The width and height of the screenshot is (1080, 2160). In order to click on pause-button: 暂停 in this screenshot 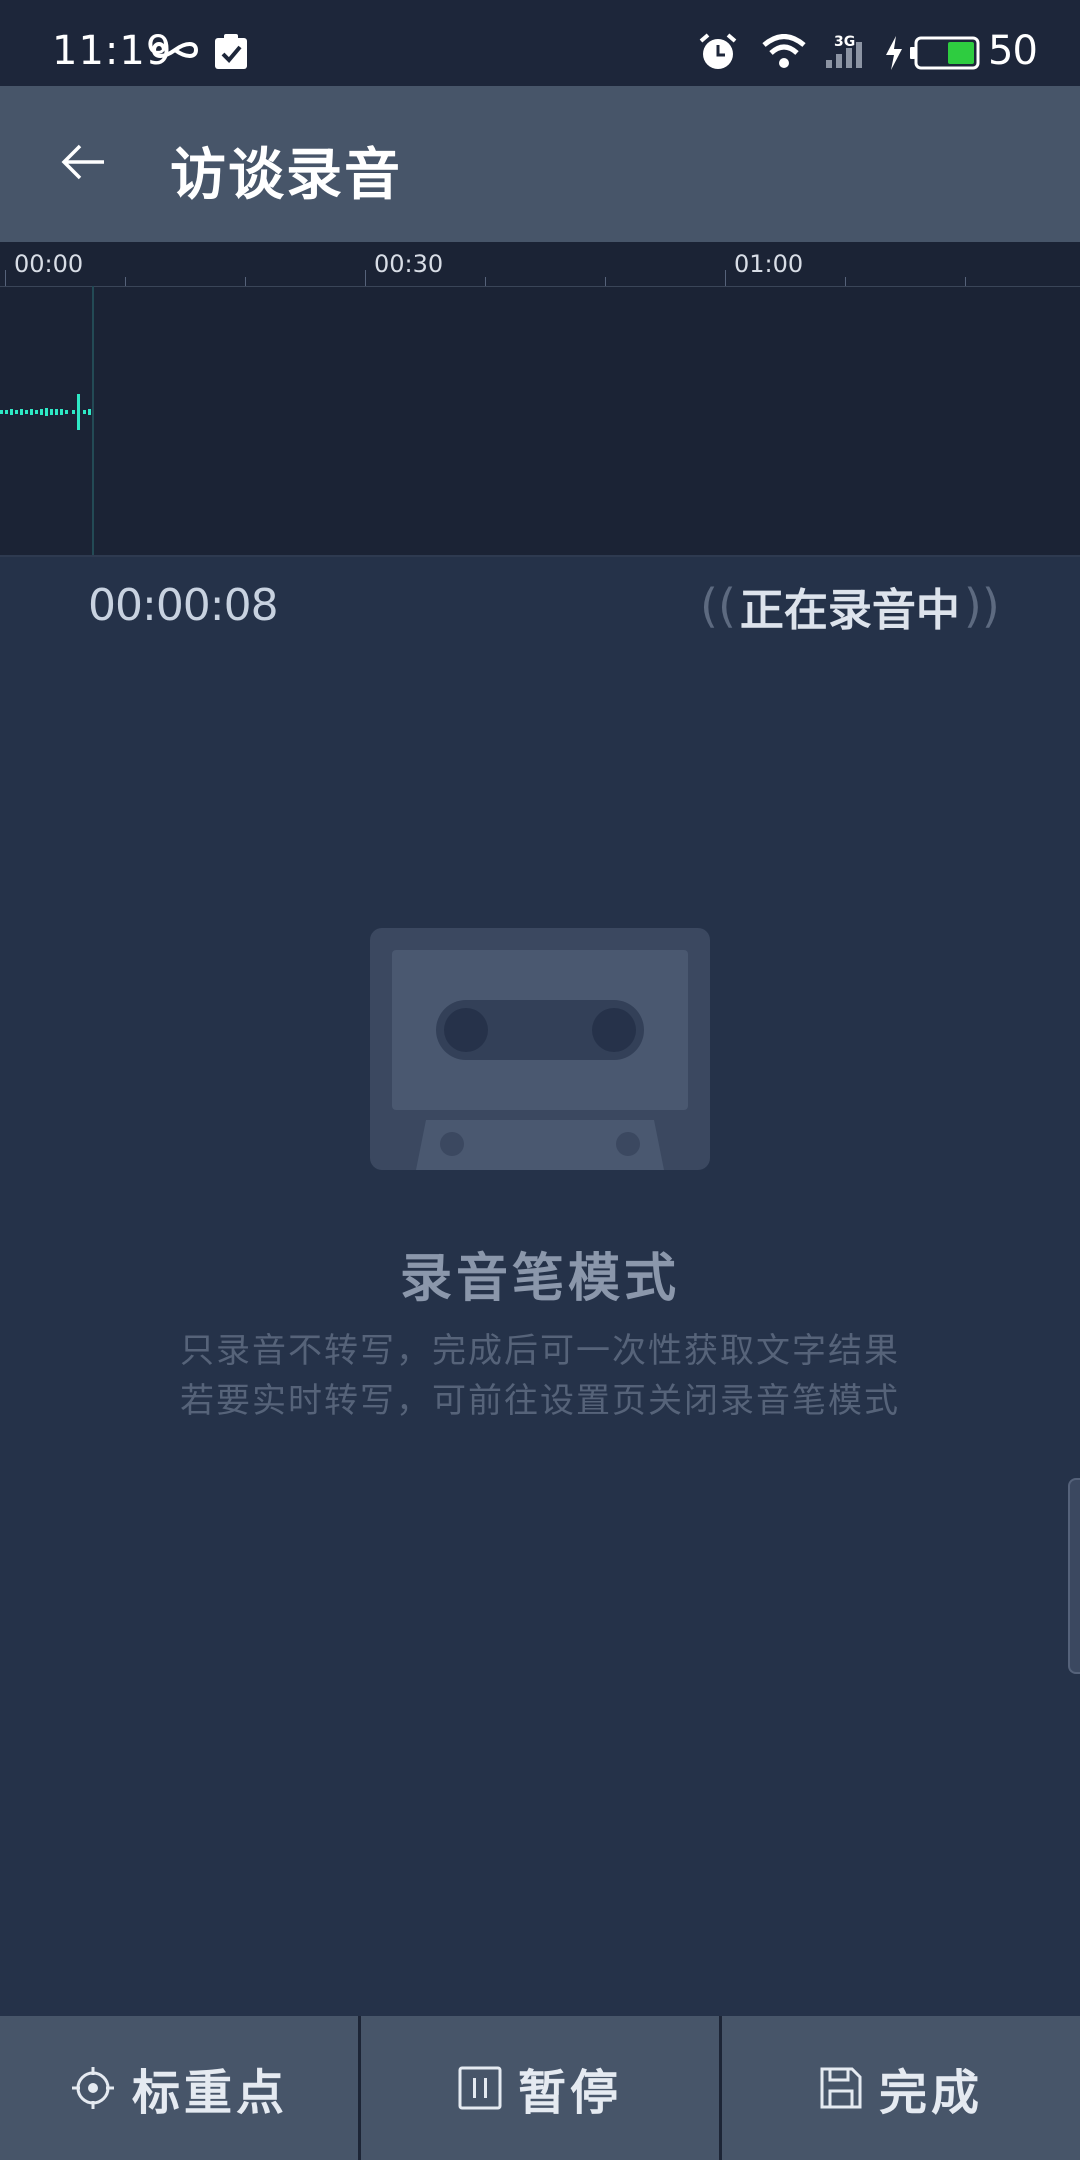, I will do `click(538, 2088)`.